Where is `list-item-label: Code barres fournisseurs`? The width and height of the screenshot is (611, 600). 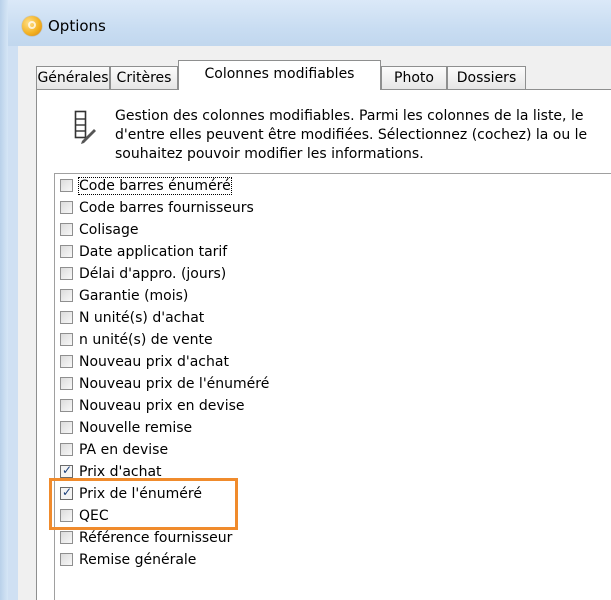
list-item-label: Code barres fournisseurs is located at coordinates (166, 207).